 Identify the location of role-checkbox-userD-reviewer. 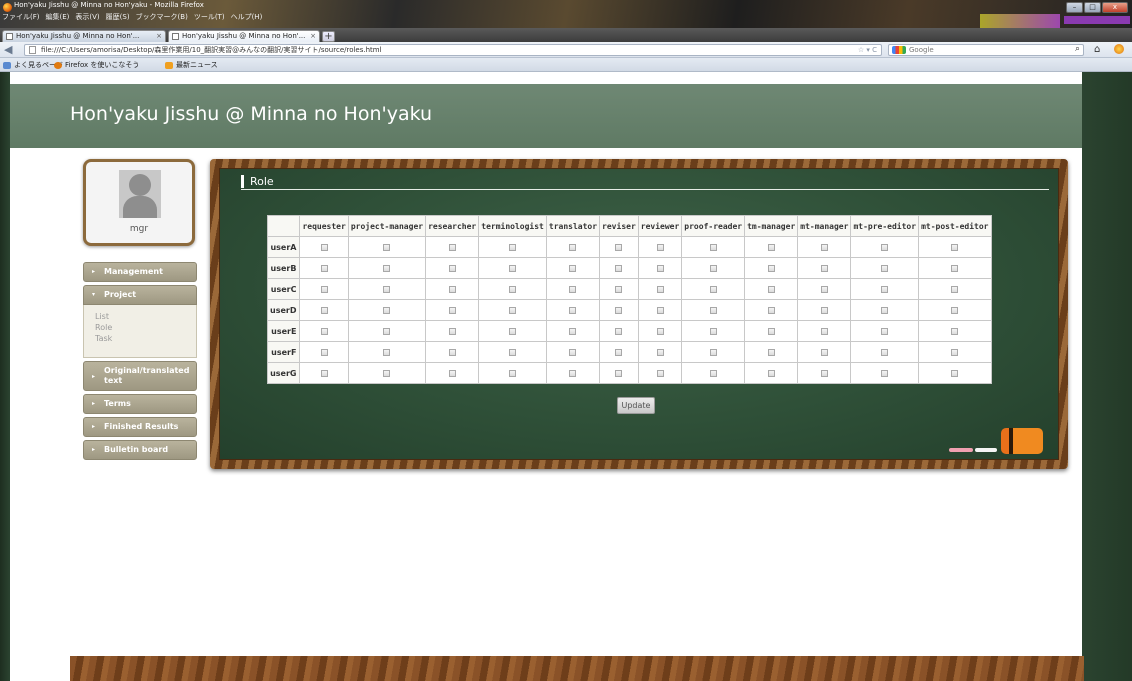
(660, 310).